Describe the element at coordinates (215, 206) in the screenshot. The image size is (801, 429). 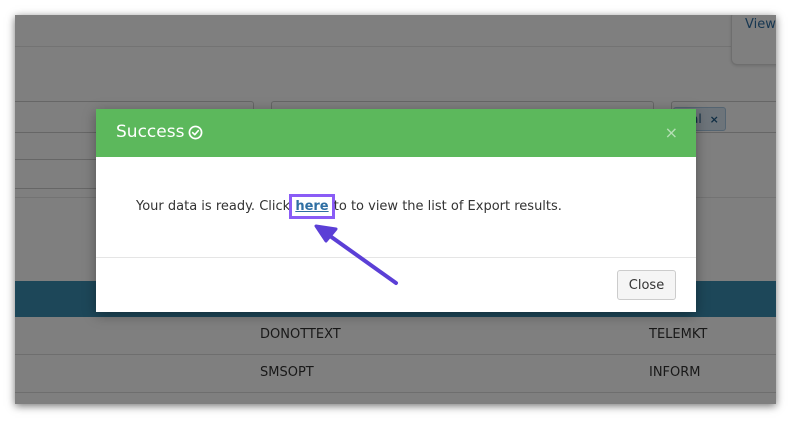
I see `message-text-before: Your data is ready. Click` at that location.